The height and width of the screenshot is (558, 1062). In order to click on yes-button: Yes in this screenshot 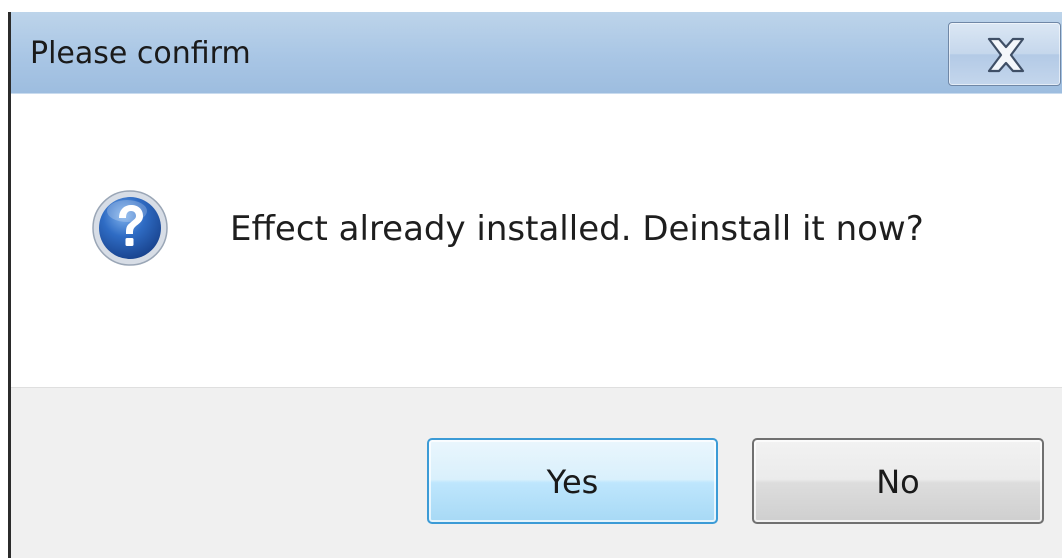, I will do `click(572, 481)`.